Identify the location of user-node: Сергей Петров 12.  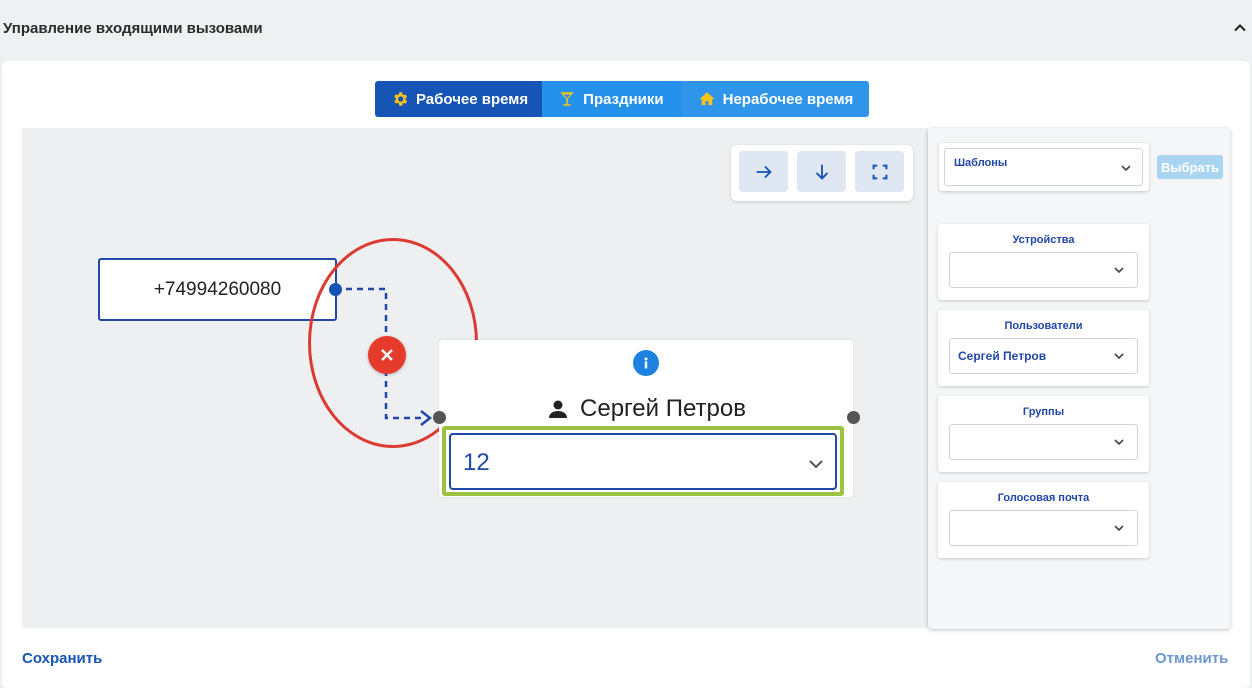
(646, 418).